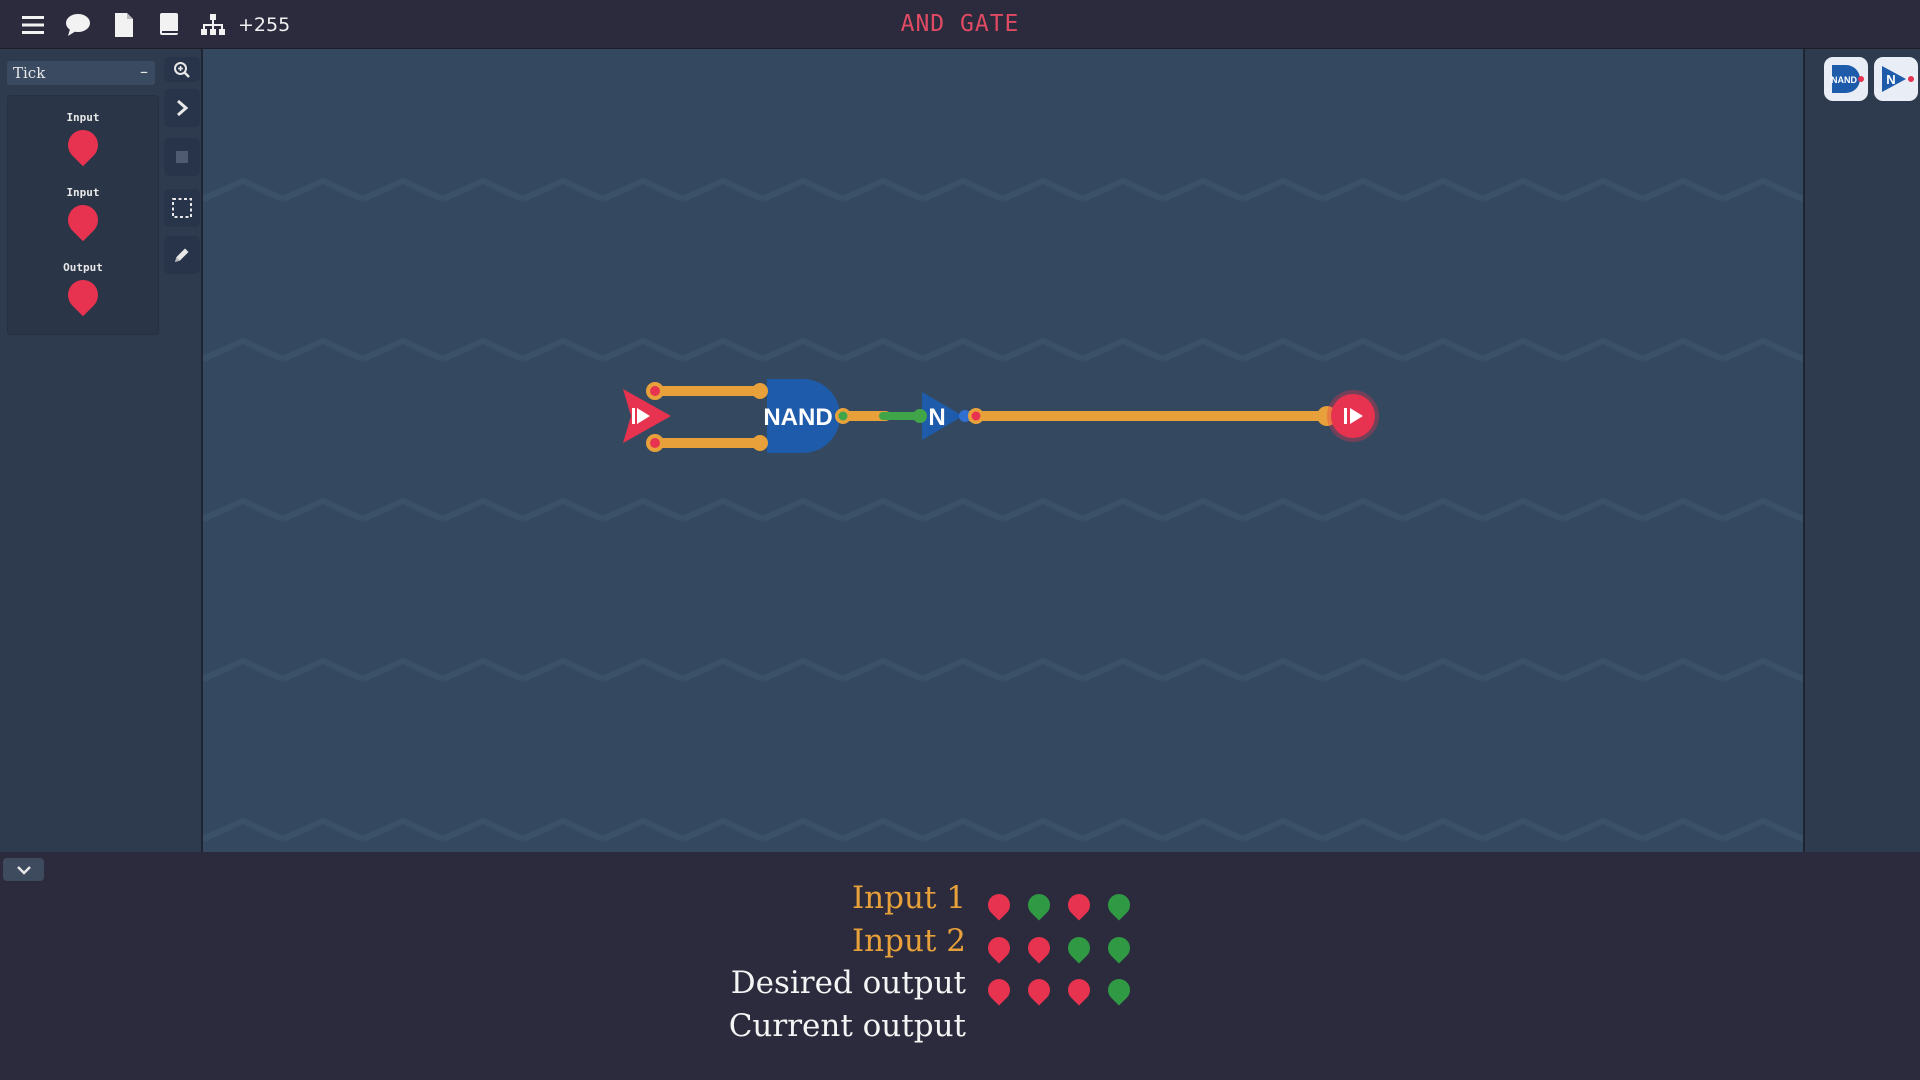 The image size is (1920, 1080). Describe the element at coordinates (1896, 79) in the screenshot. I see `component-not: N` at that location.